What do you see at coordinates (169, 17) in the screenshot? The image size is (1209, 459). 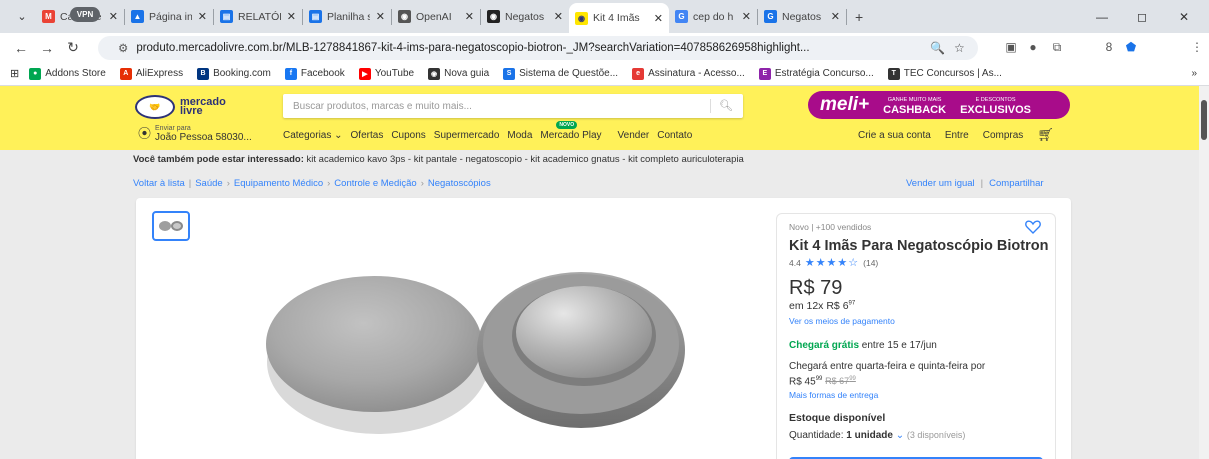 I see `browser-tab: ▲ Página in ✕` at bounding box center [169, 17].